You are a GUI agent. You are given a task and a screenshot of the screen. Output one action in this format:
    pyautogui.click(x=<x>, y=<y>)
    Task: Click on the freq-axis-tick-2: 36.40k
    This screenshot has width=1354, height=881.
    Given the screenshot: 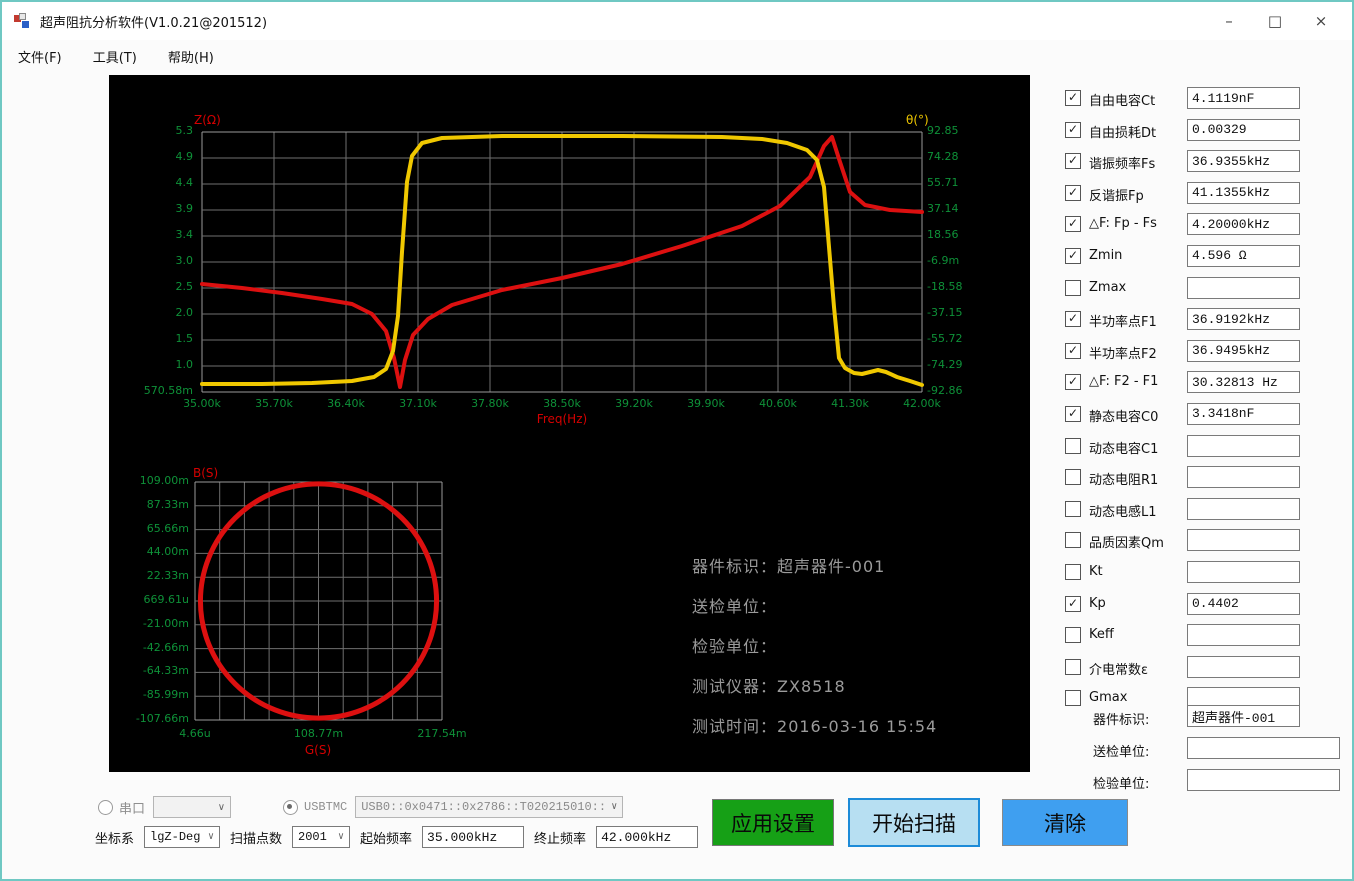 What is the action you would take?
    pyautogui.click(x=346, y=403)
    